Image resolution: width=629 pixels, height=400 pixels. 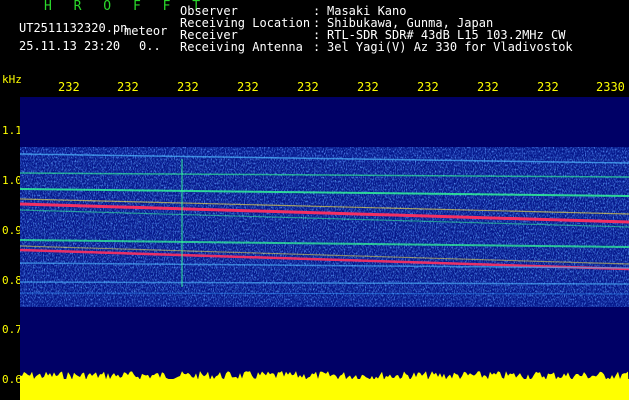 What do you see at coordinates (146, 31) in the screenshot?
I see `meteor-label: meteor` at bounding box center [146, 31].